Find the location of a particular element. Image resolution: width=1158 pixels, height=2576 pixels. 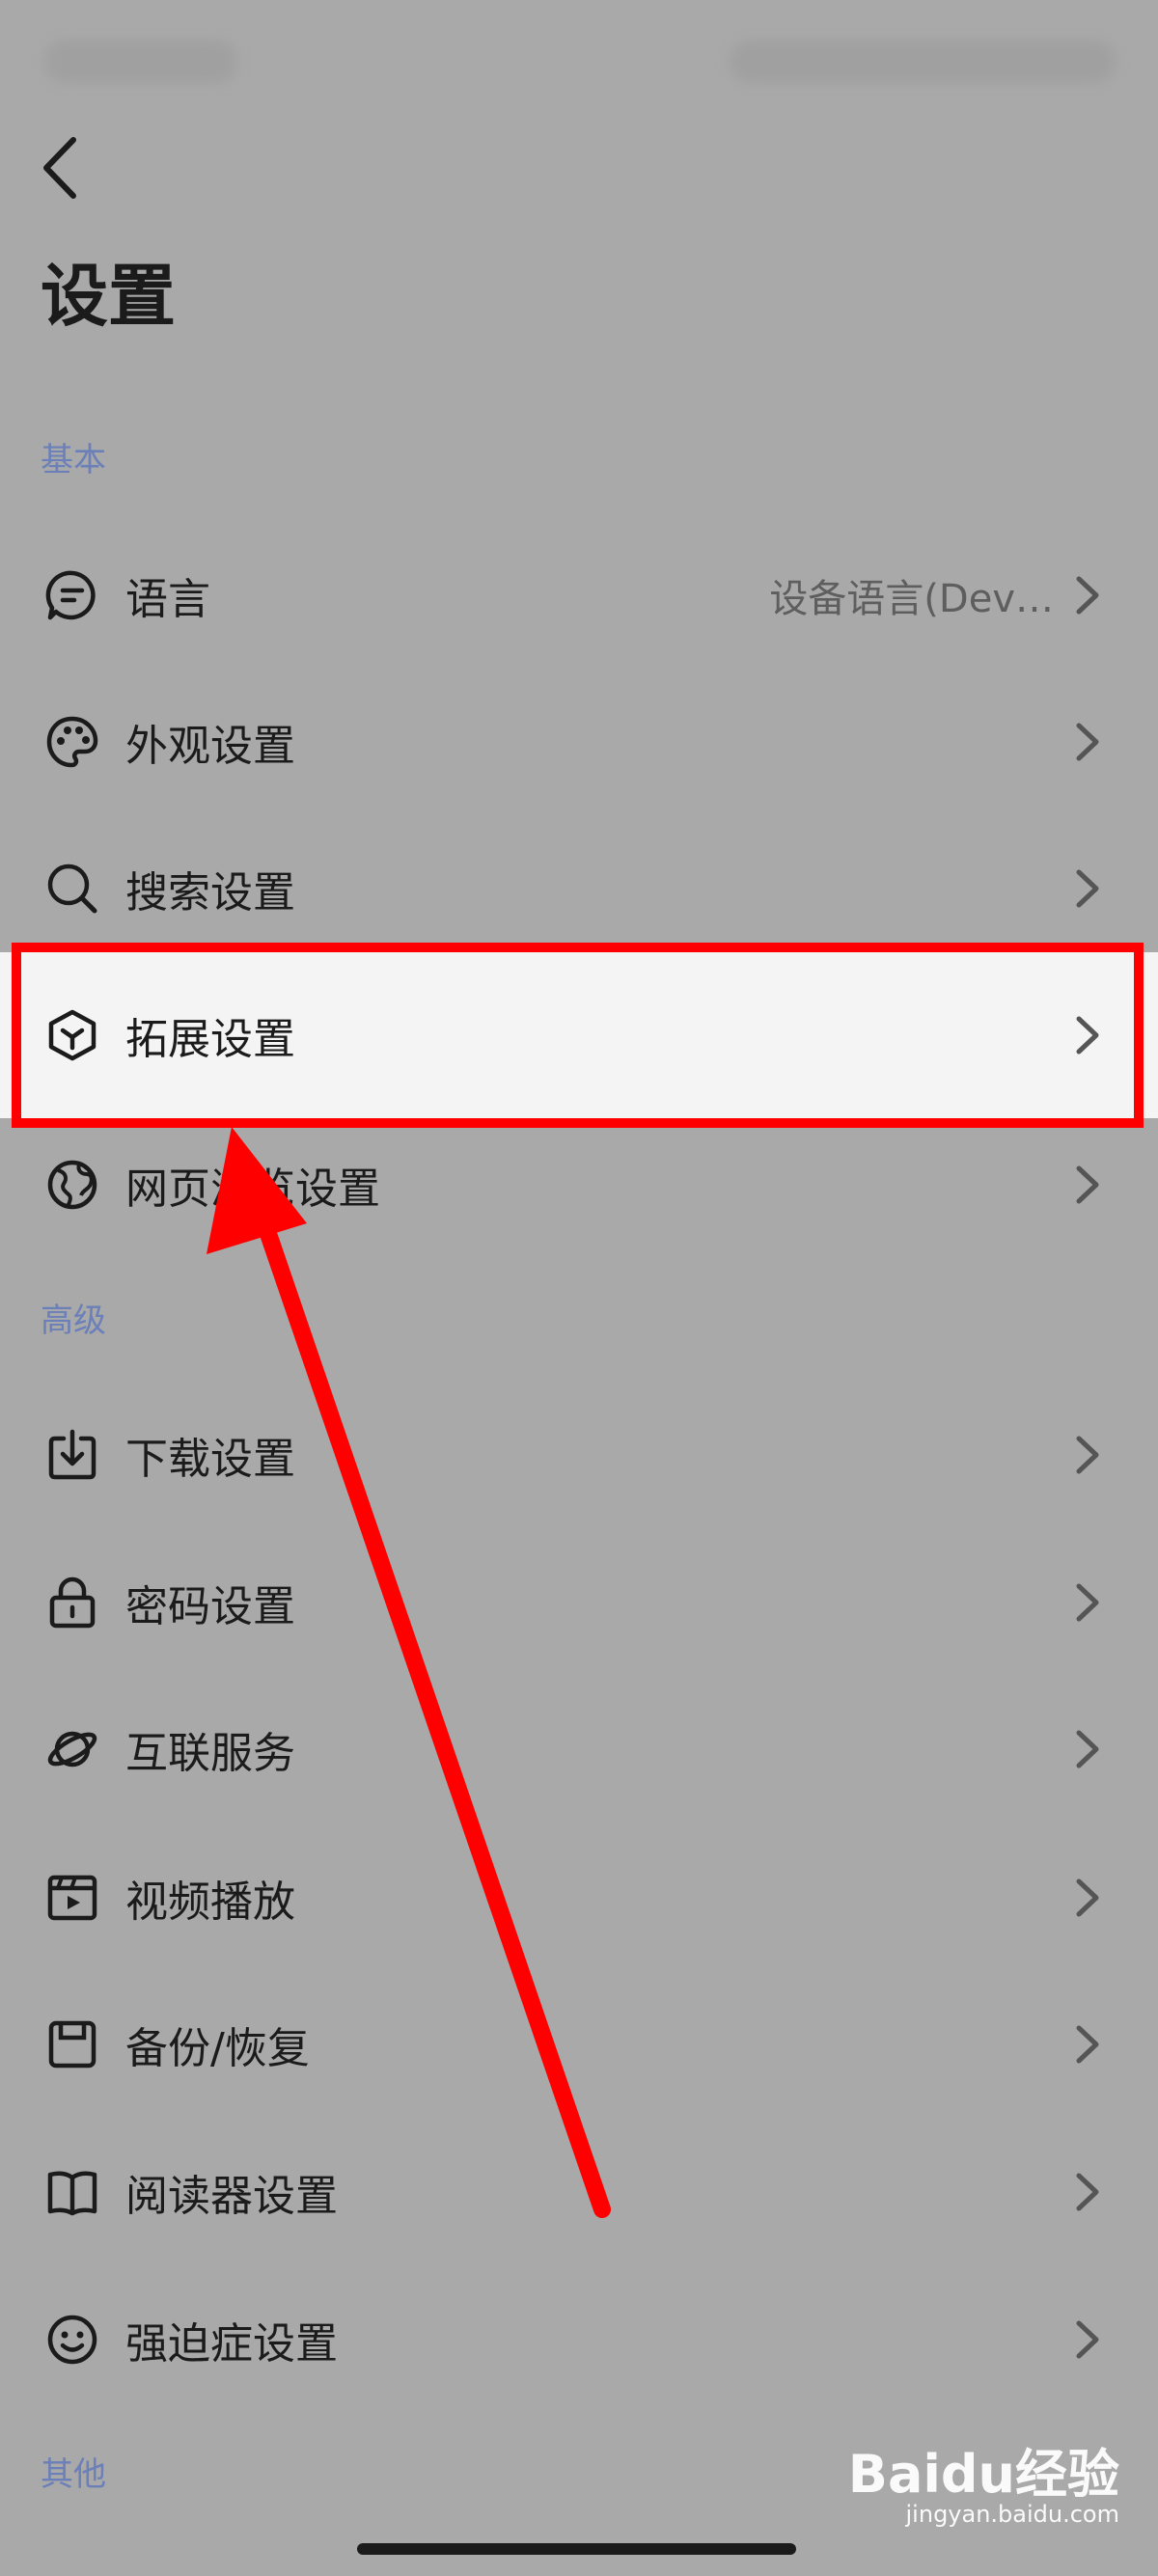

back-button is located at coordinates (60, 167).